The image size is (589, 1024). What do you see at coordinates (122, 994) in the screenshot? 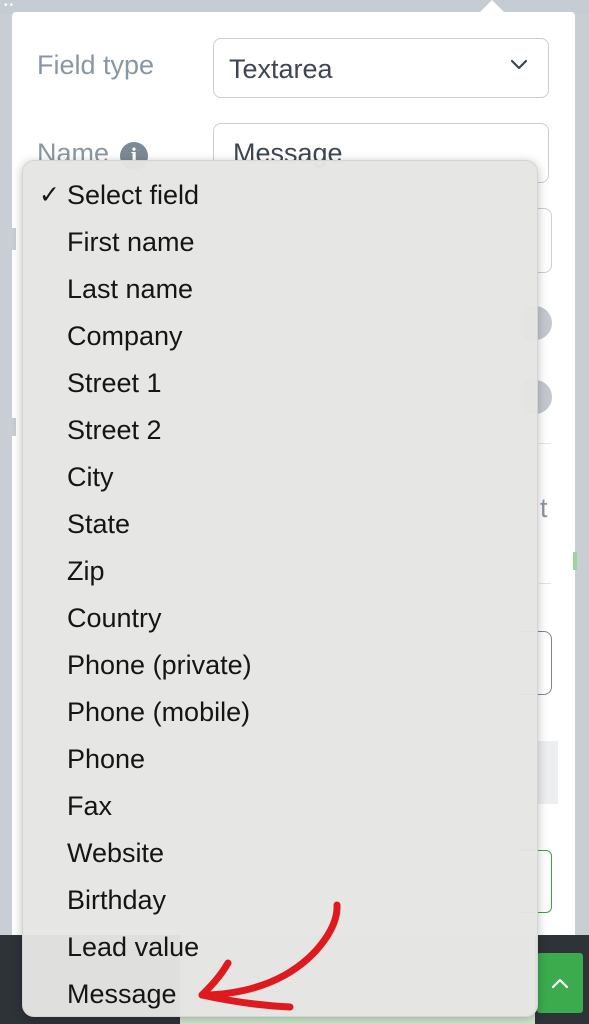
I see `dropdown-option-label: Message` at bounding box center [122, 994].